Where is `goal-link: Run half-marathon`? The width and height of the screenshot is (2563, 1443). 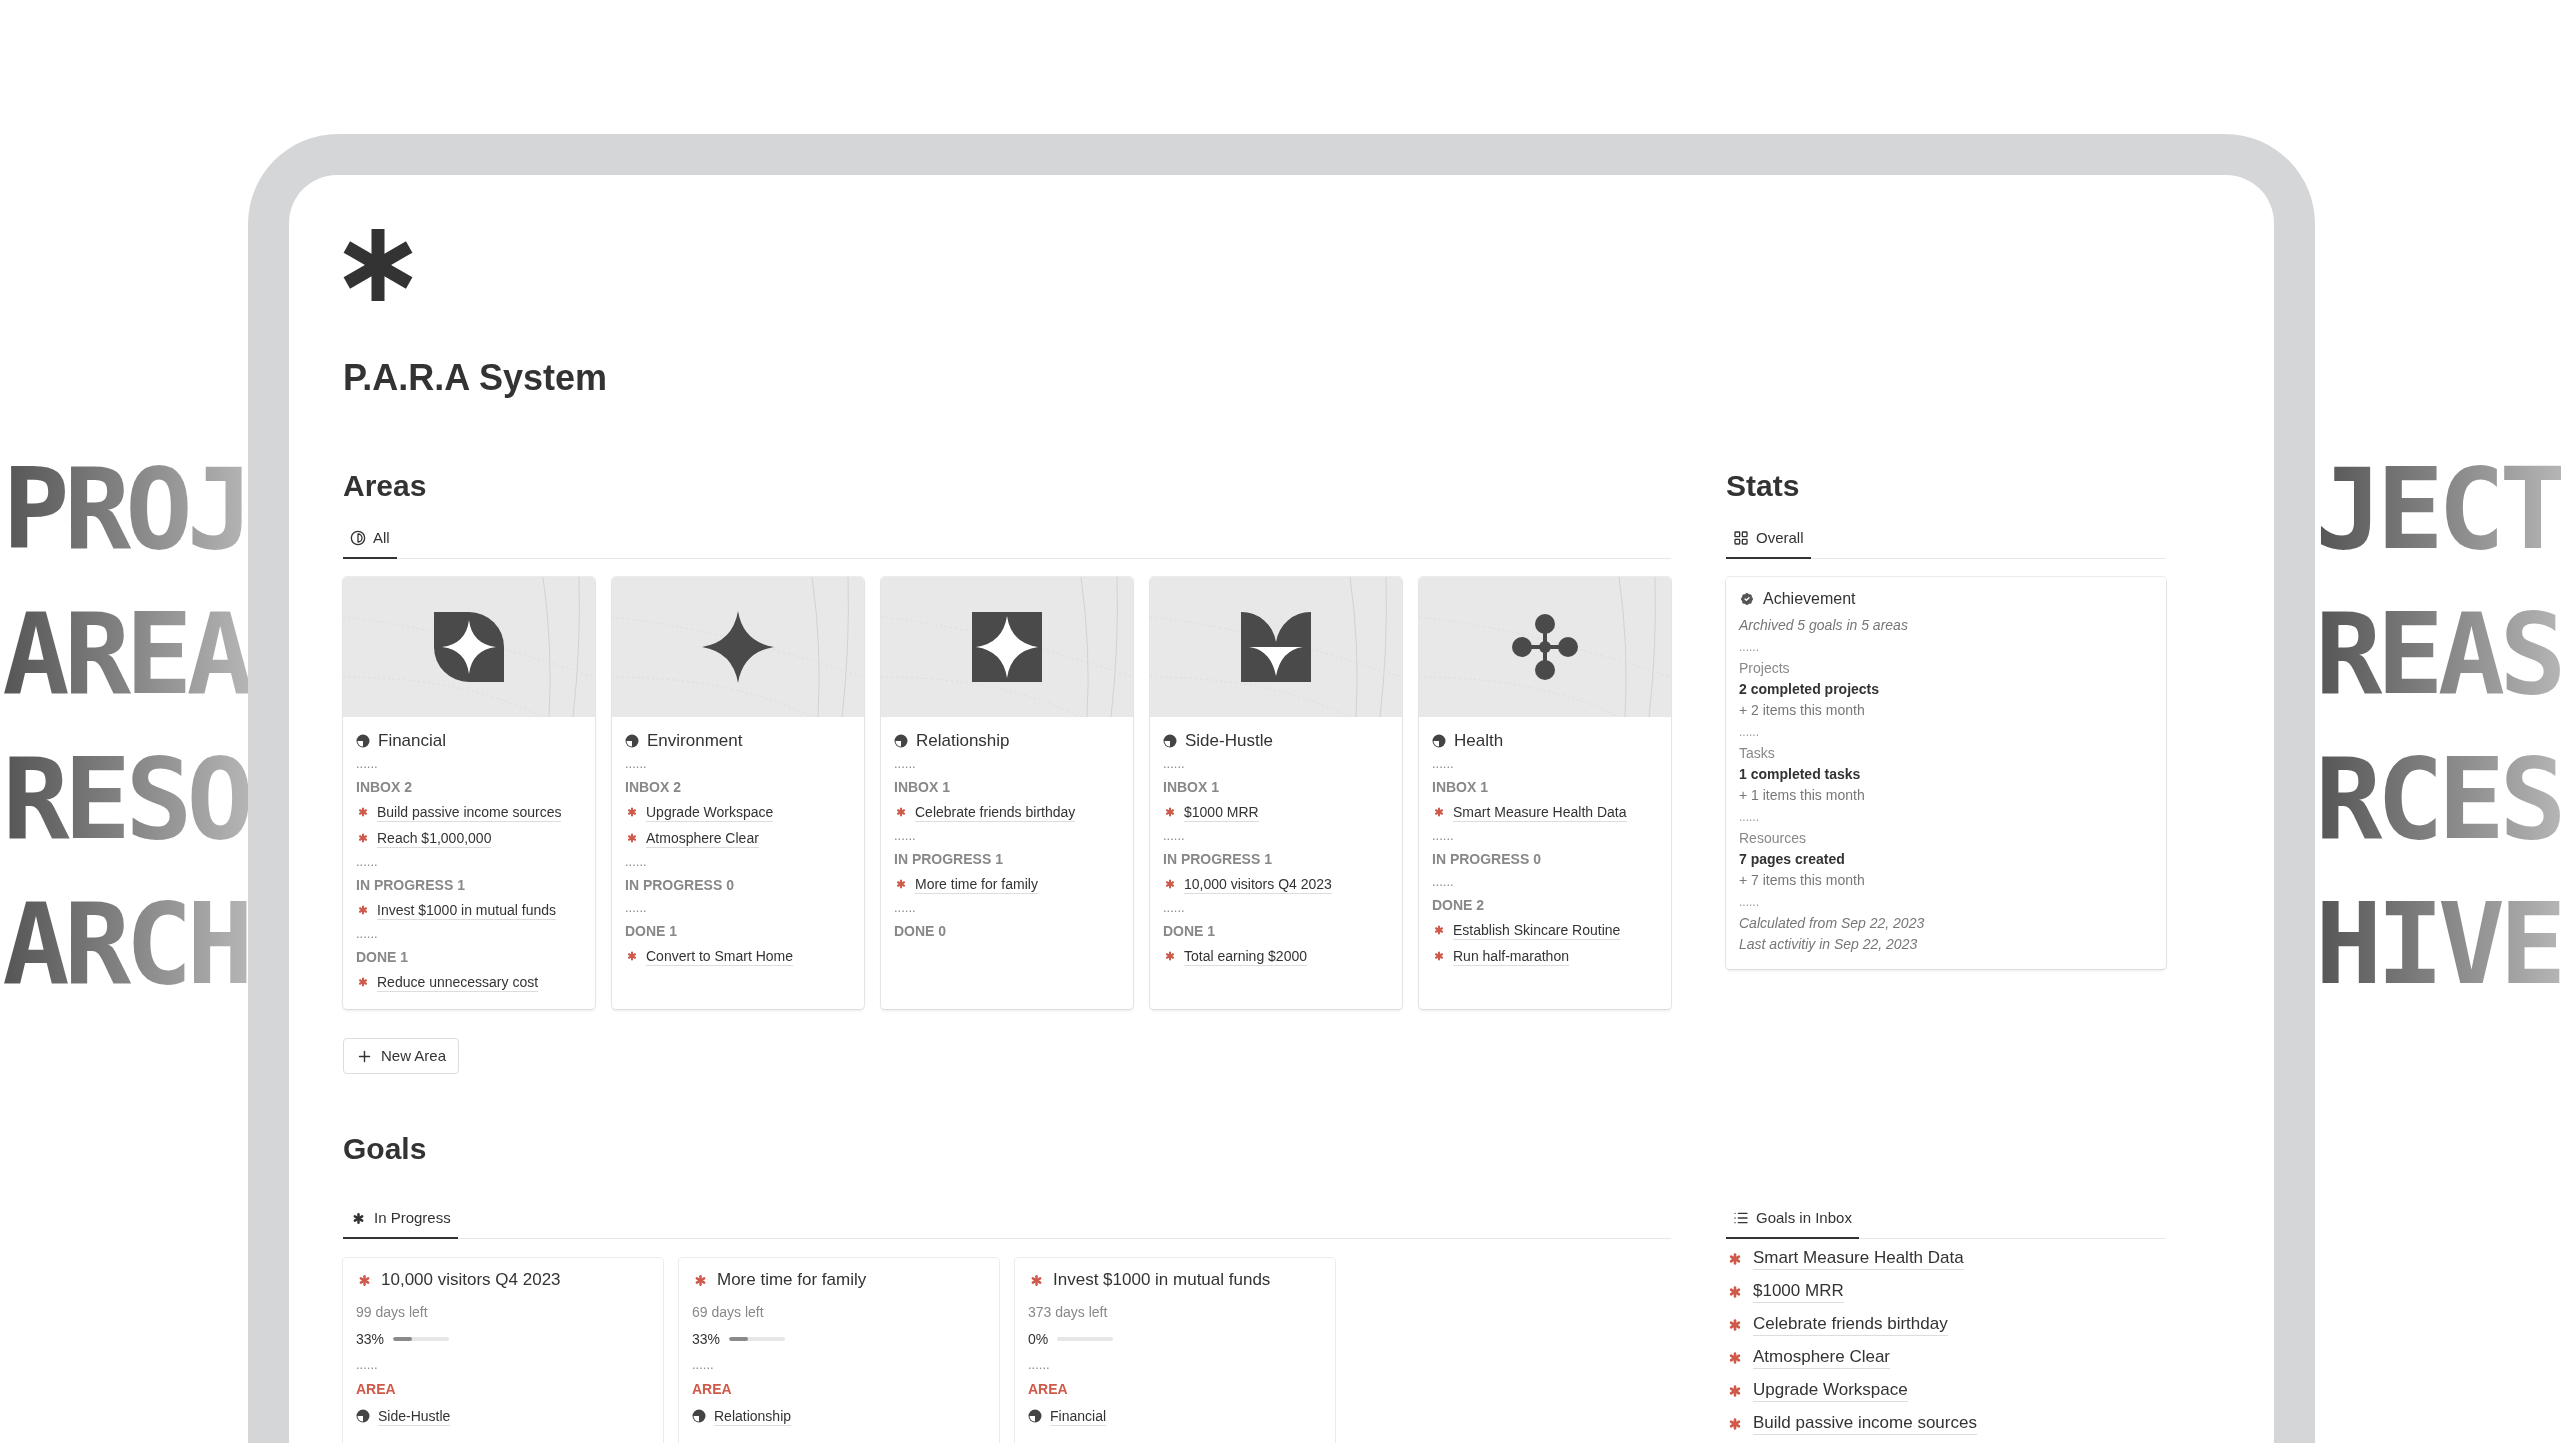
goal-link: Run half-marathon is located at coordinates (1511, 956).